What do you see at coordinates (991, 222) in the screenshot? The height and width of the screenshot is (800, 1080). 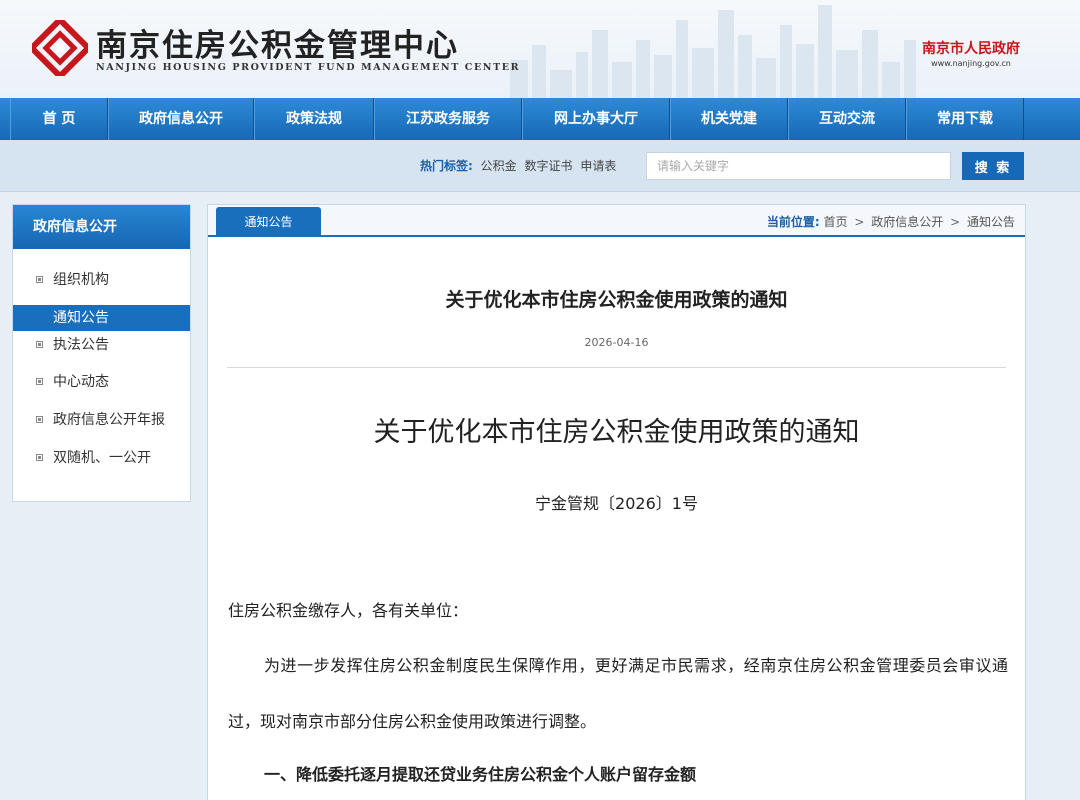 I see `breadcrumb-link-notices: 通知公告` at bounding box center [991, 222].